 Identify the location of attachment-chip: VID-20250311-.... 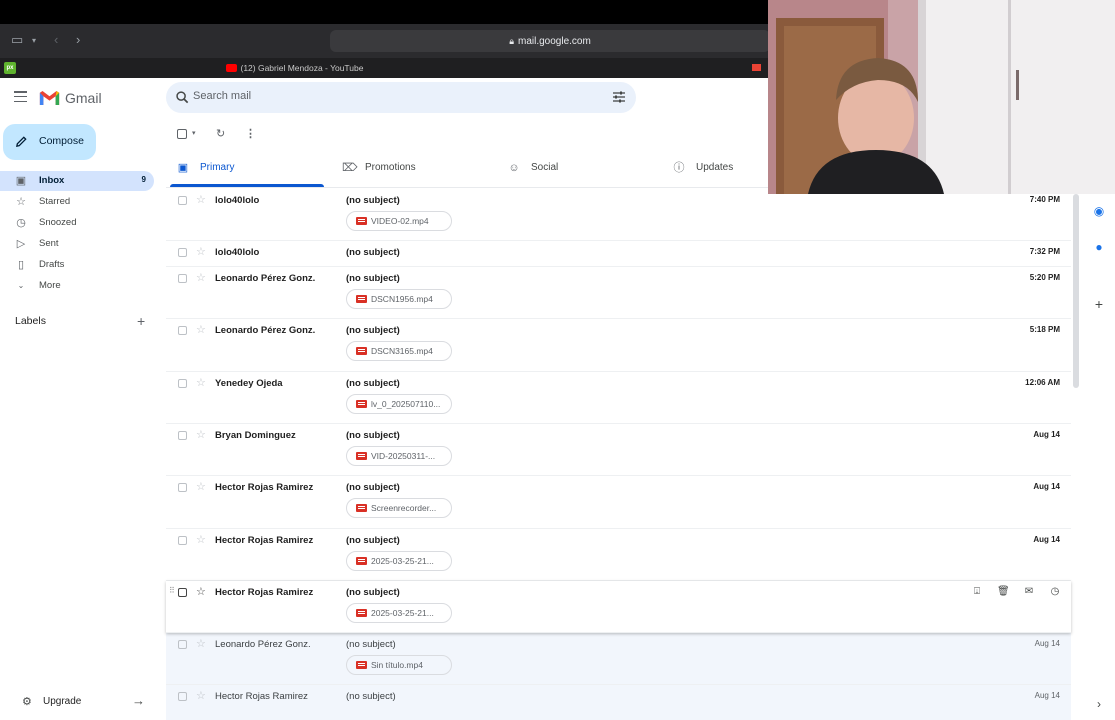
(399, 456).